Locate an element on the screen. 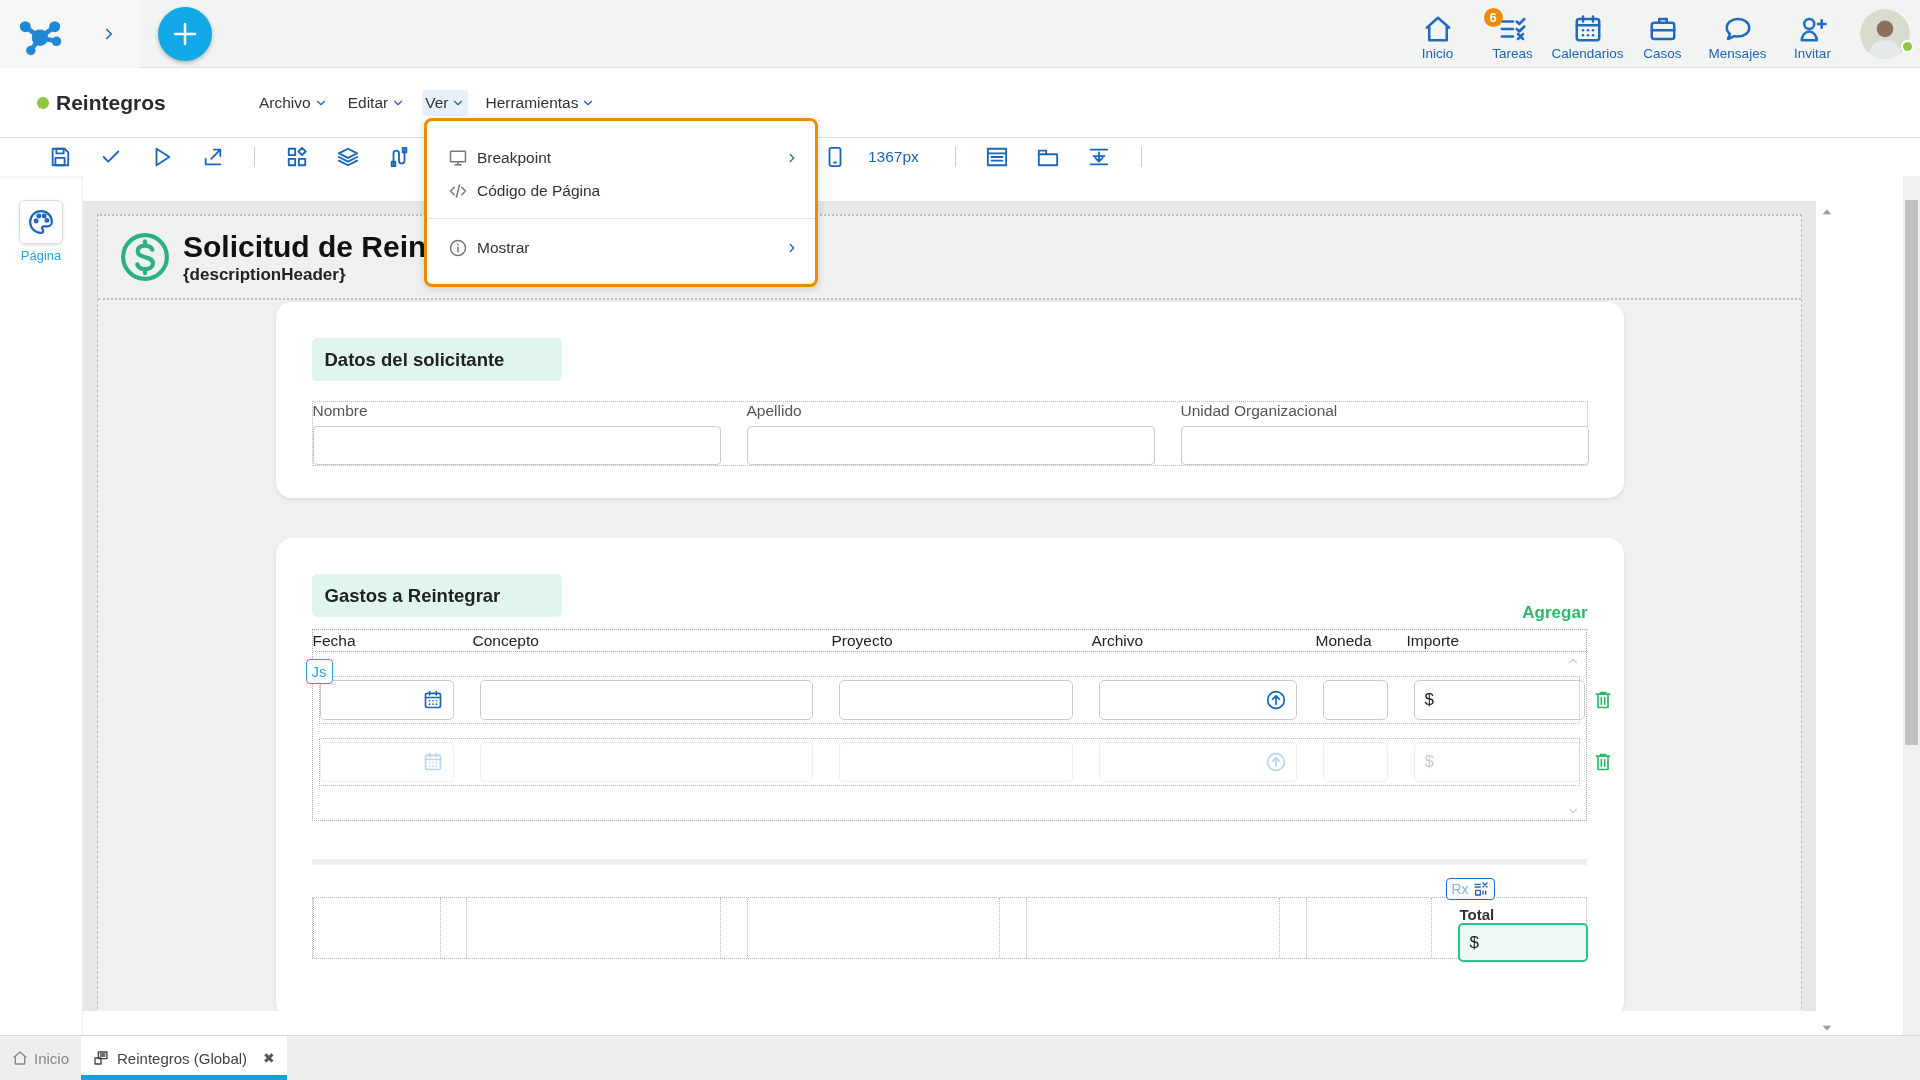 The height and width of the screenshot is (1080, 1920). total-label: Total is located at coordinates (1477, 915).